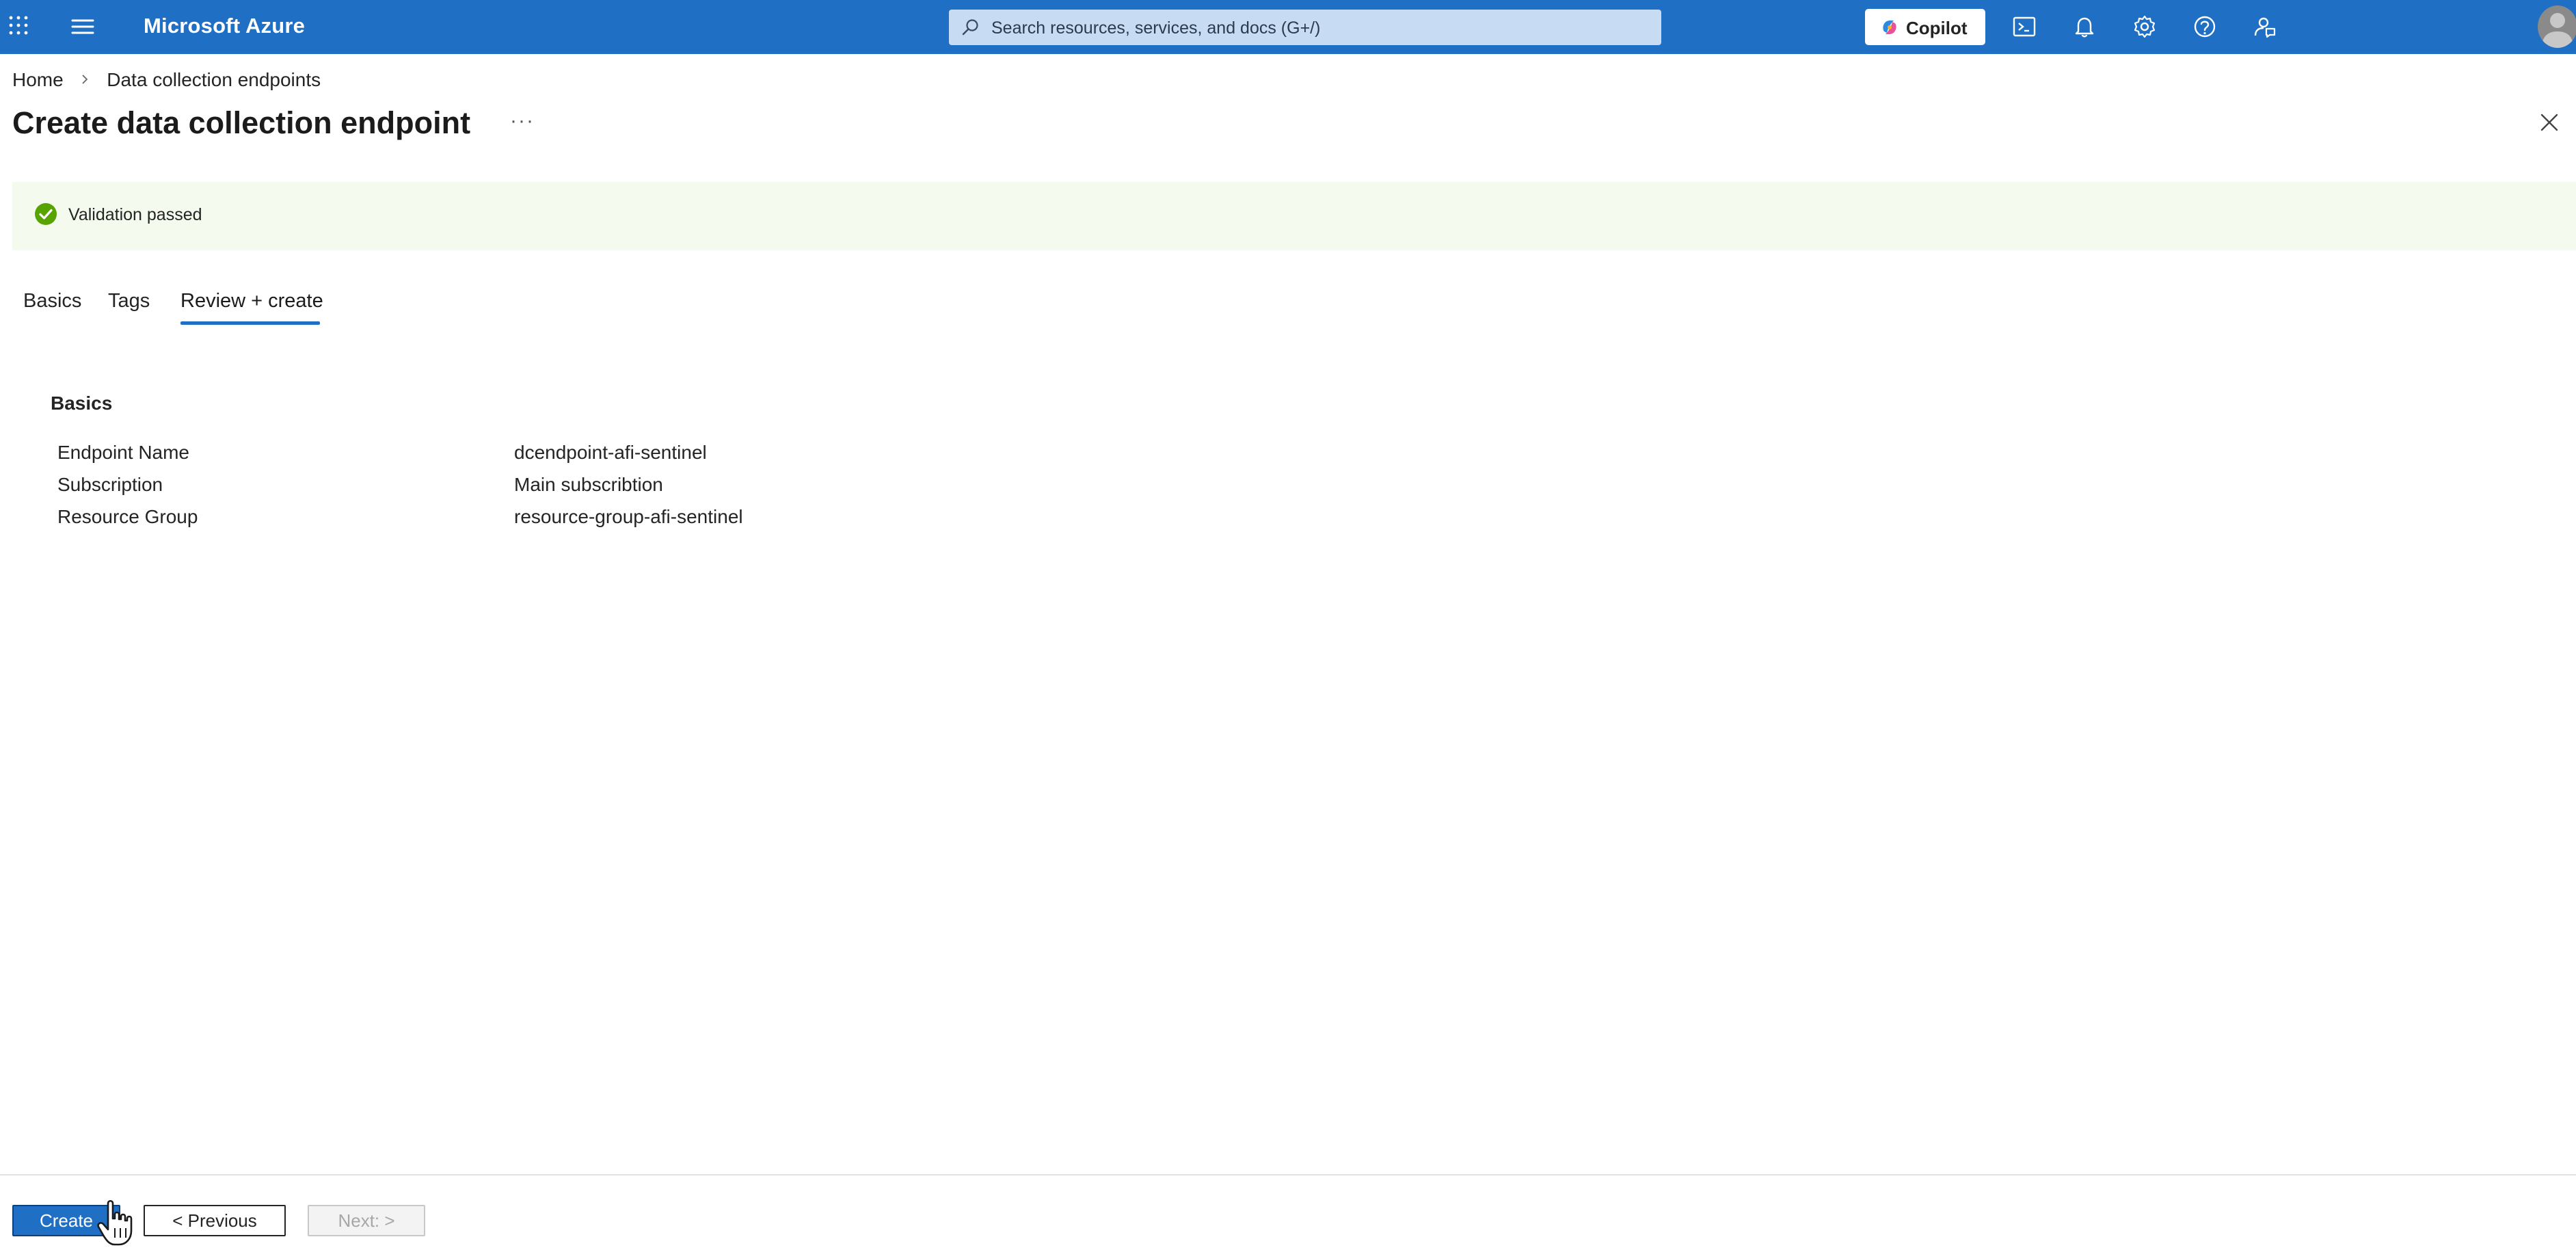  I want to click on validation-banner: Validation passed, so click(1294, 216).